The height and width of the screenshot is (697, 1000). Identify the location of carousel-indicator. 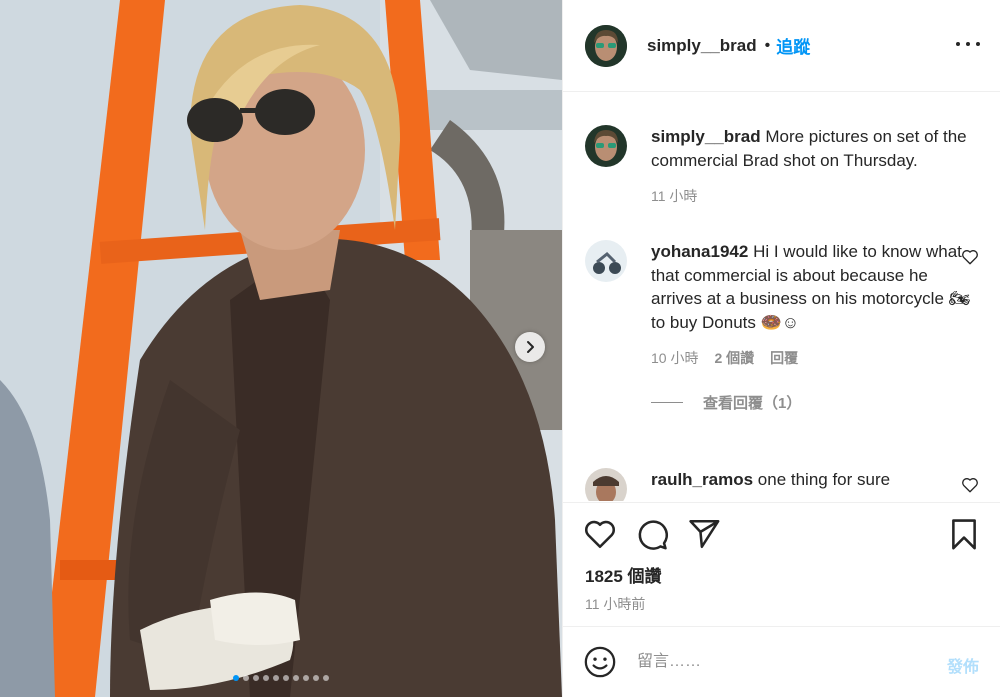
(281, 678).